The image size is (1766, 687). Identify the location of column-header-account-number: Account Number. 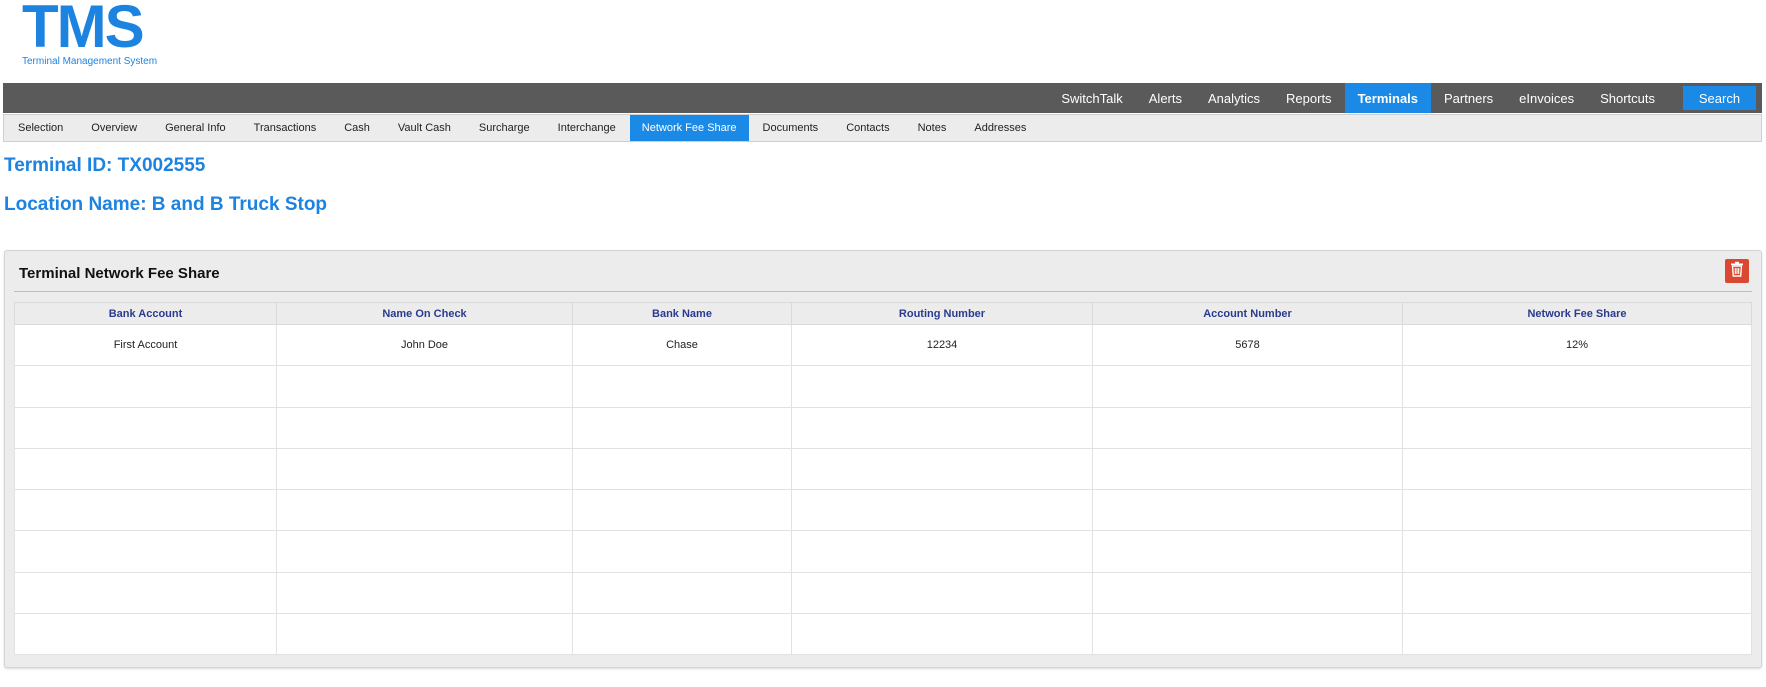
(1247, 313).